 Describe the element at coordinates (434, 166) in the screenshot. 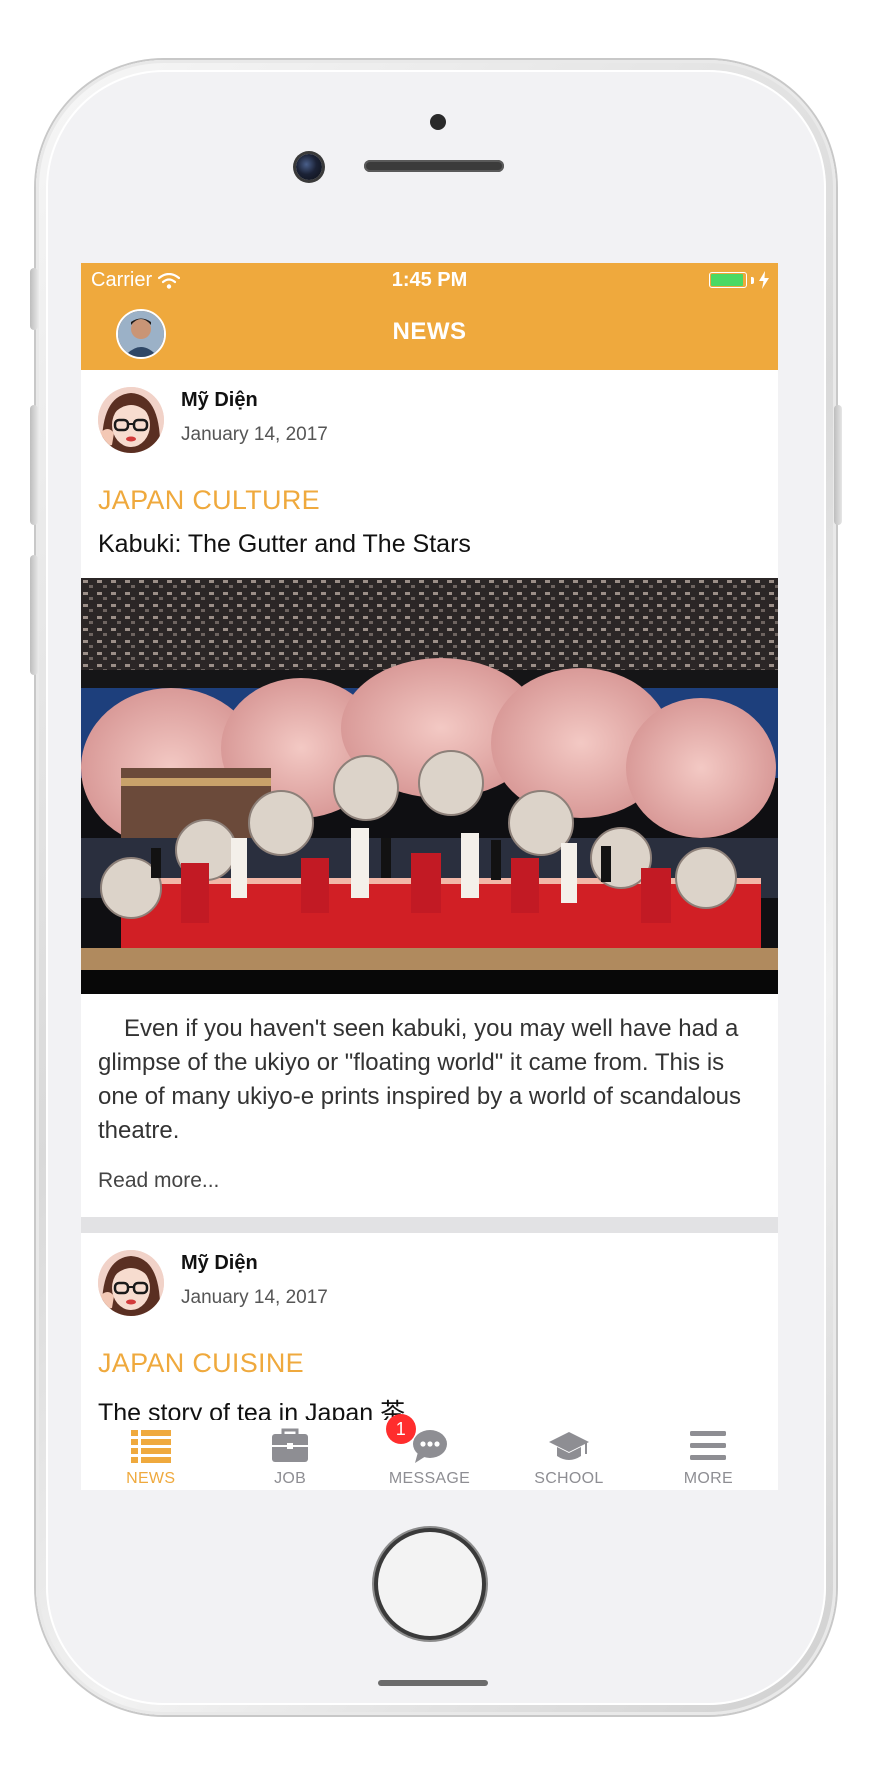

I see `earpiece-speaker` at that location.